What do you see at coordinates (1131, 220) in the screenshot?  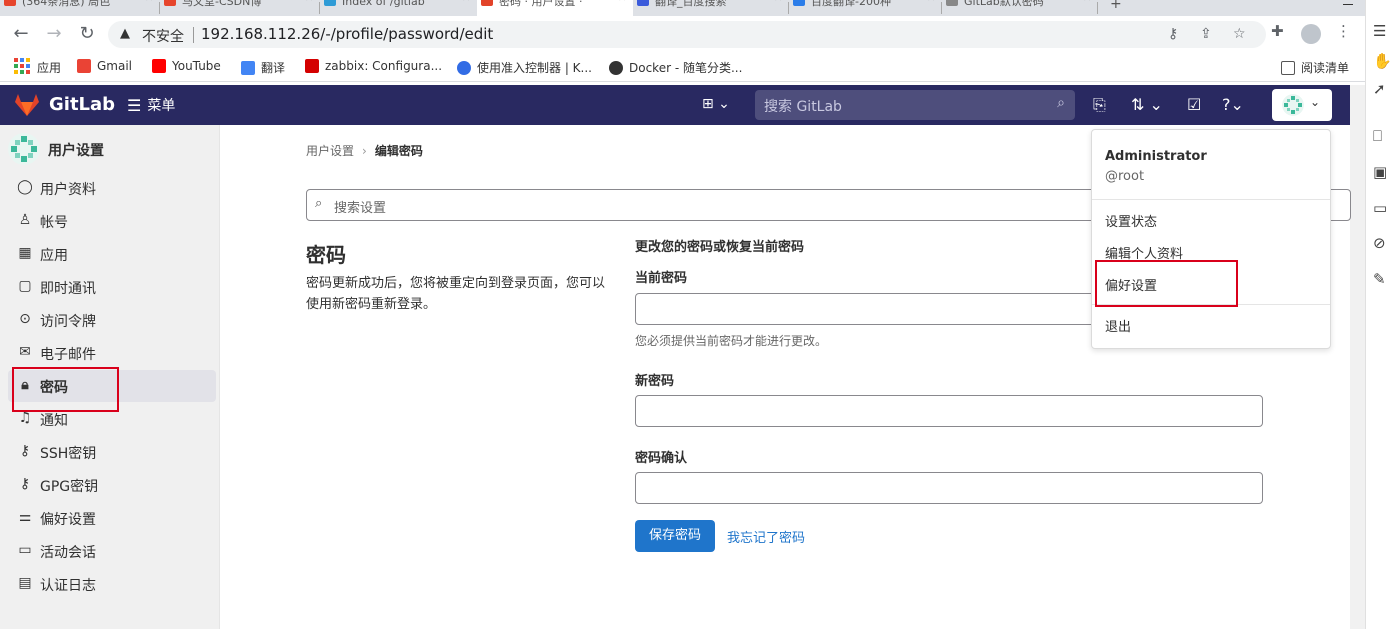 I see `set-status-item: 设置状态` at bounding box center [1131, 220].